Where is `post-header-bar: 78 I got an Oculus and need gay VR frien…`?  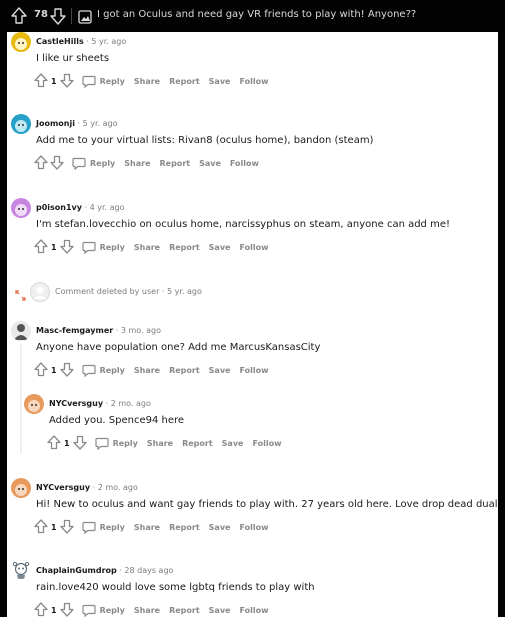 post-header-bar: 78 I got an Oculus and need gay VR frien… is located at coordinates (252, 16).